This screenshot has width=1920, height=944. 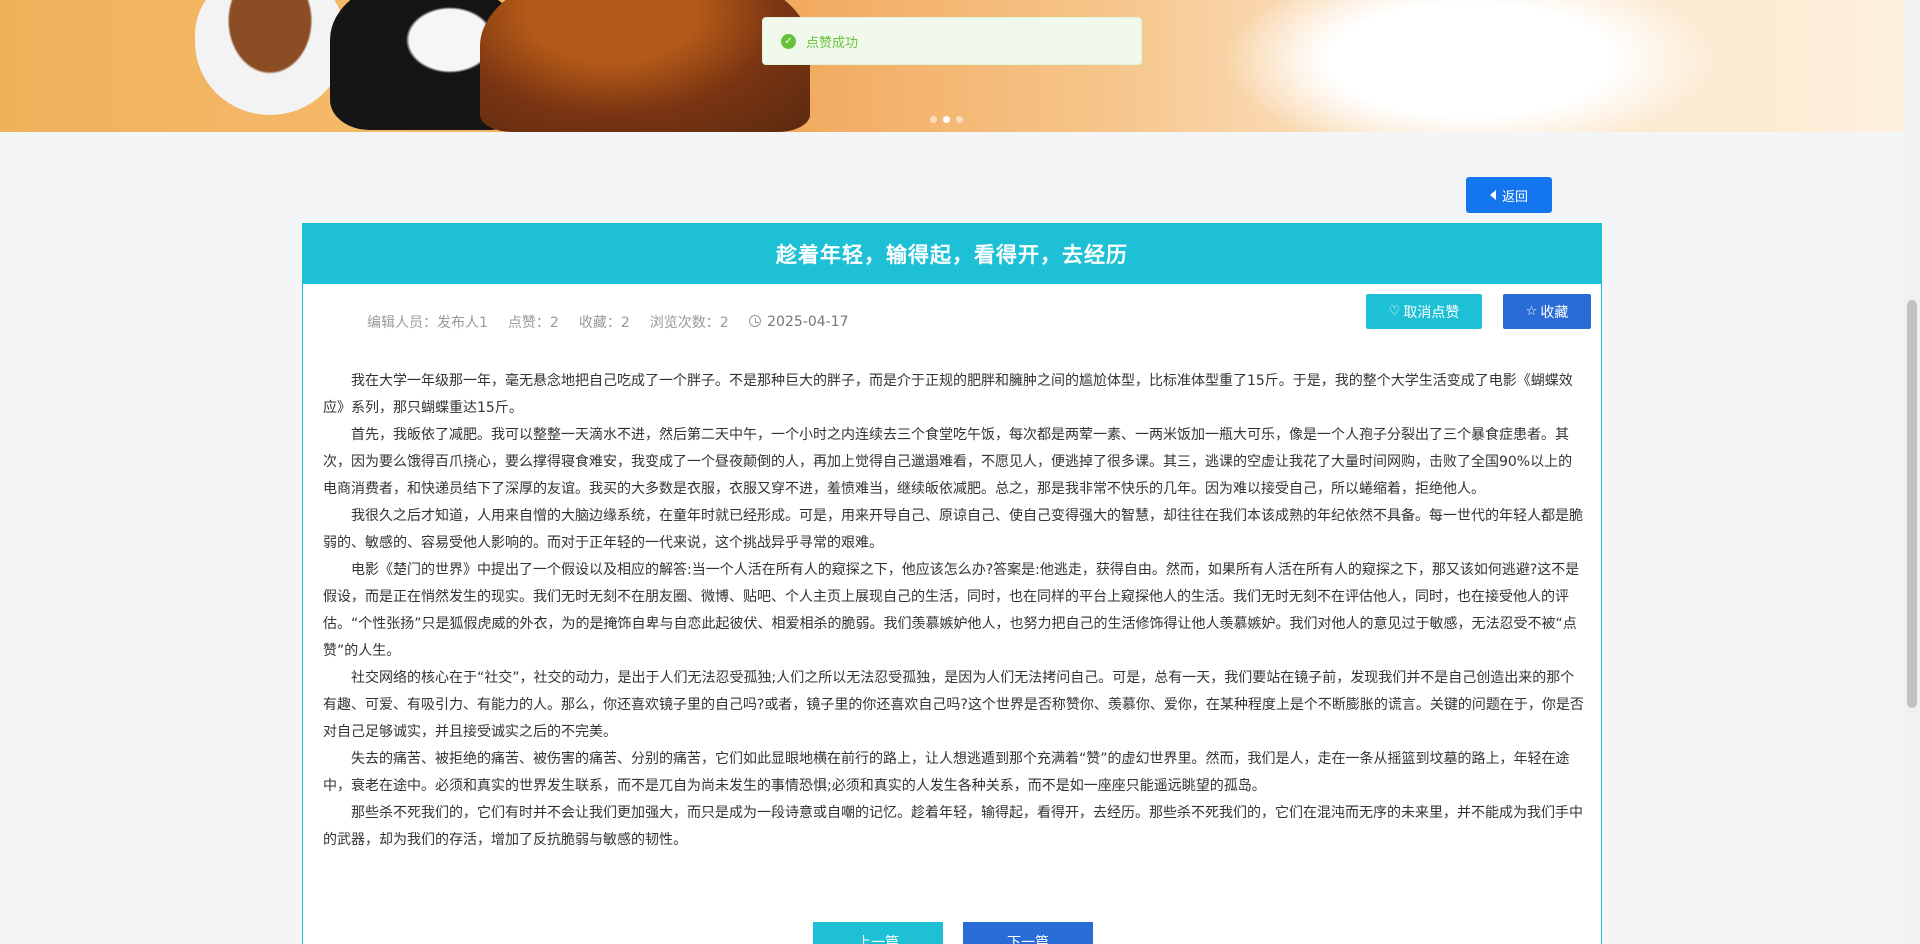 I want to click on meta-date-wrap: 2025-04-17, so click(x=798, y=322).